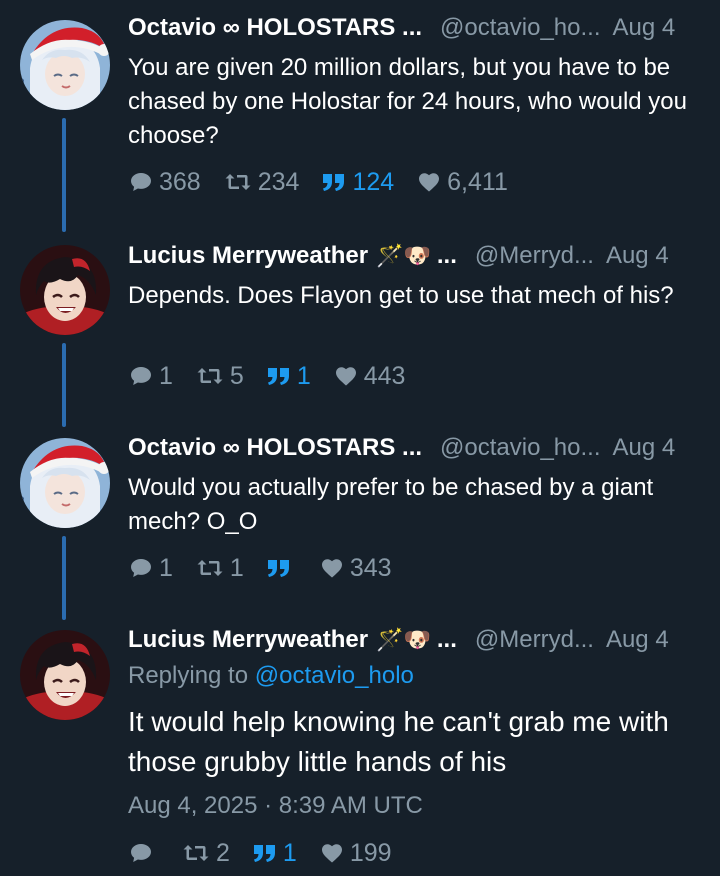 The image size is (720, 876). What do you see at coordinates (236, 375) in the screenshot?
I see `retweet-count: 5` at bounding box center [236, 375].